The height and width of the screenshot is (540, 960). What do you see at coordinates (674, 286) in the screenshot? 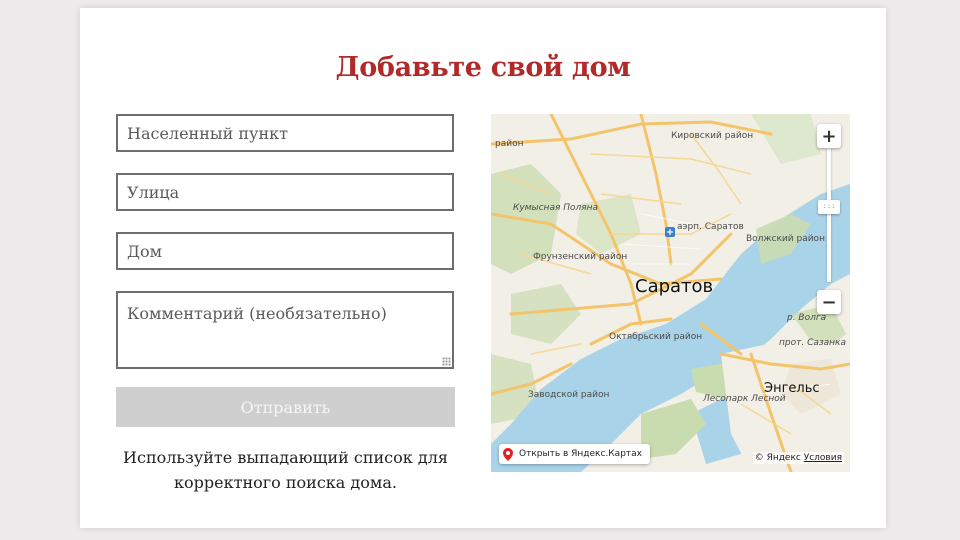
I see `map-city-saratov: Саратов` at bounding box center [674, 286].